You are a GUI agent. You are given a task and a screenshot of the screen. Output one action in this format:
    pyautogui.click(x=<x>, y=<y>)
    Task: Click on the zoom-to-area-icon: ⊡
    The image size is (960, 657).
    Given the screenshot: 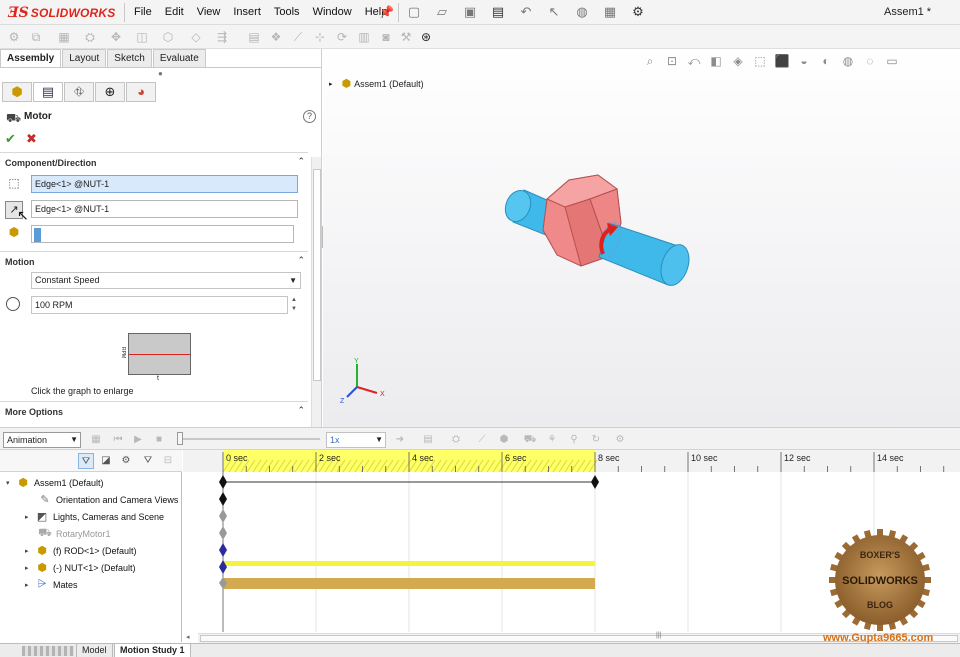 What is the action you would take?
    pyautogui.click(x=672, y=61)
    